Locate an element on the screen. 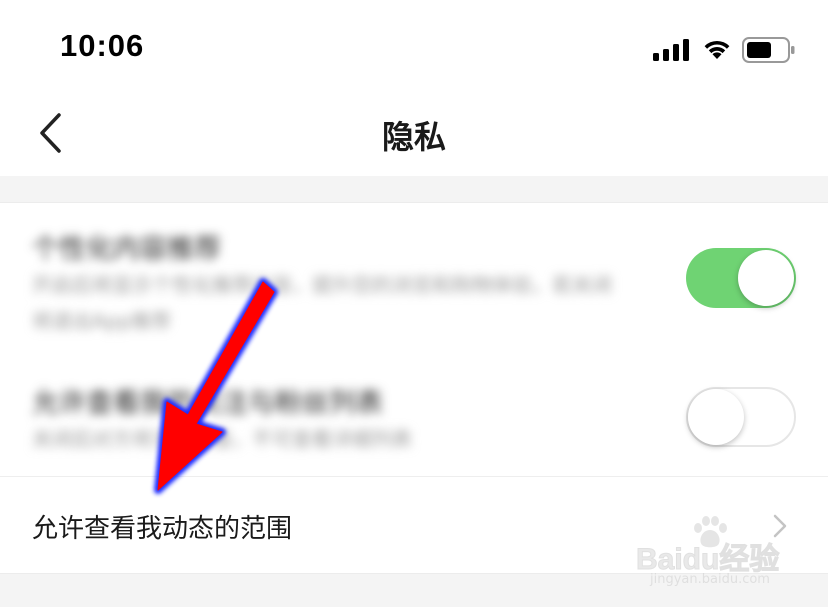 The height and width of the screenshot is (607, 828). setting-description: 关闭后对方将无法查看，不可查看详细列表 is located at coordinates (222, 439).